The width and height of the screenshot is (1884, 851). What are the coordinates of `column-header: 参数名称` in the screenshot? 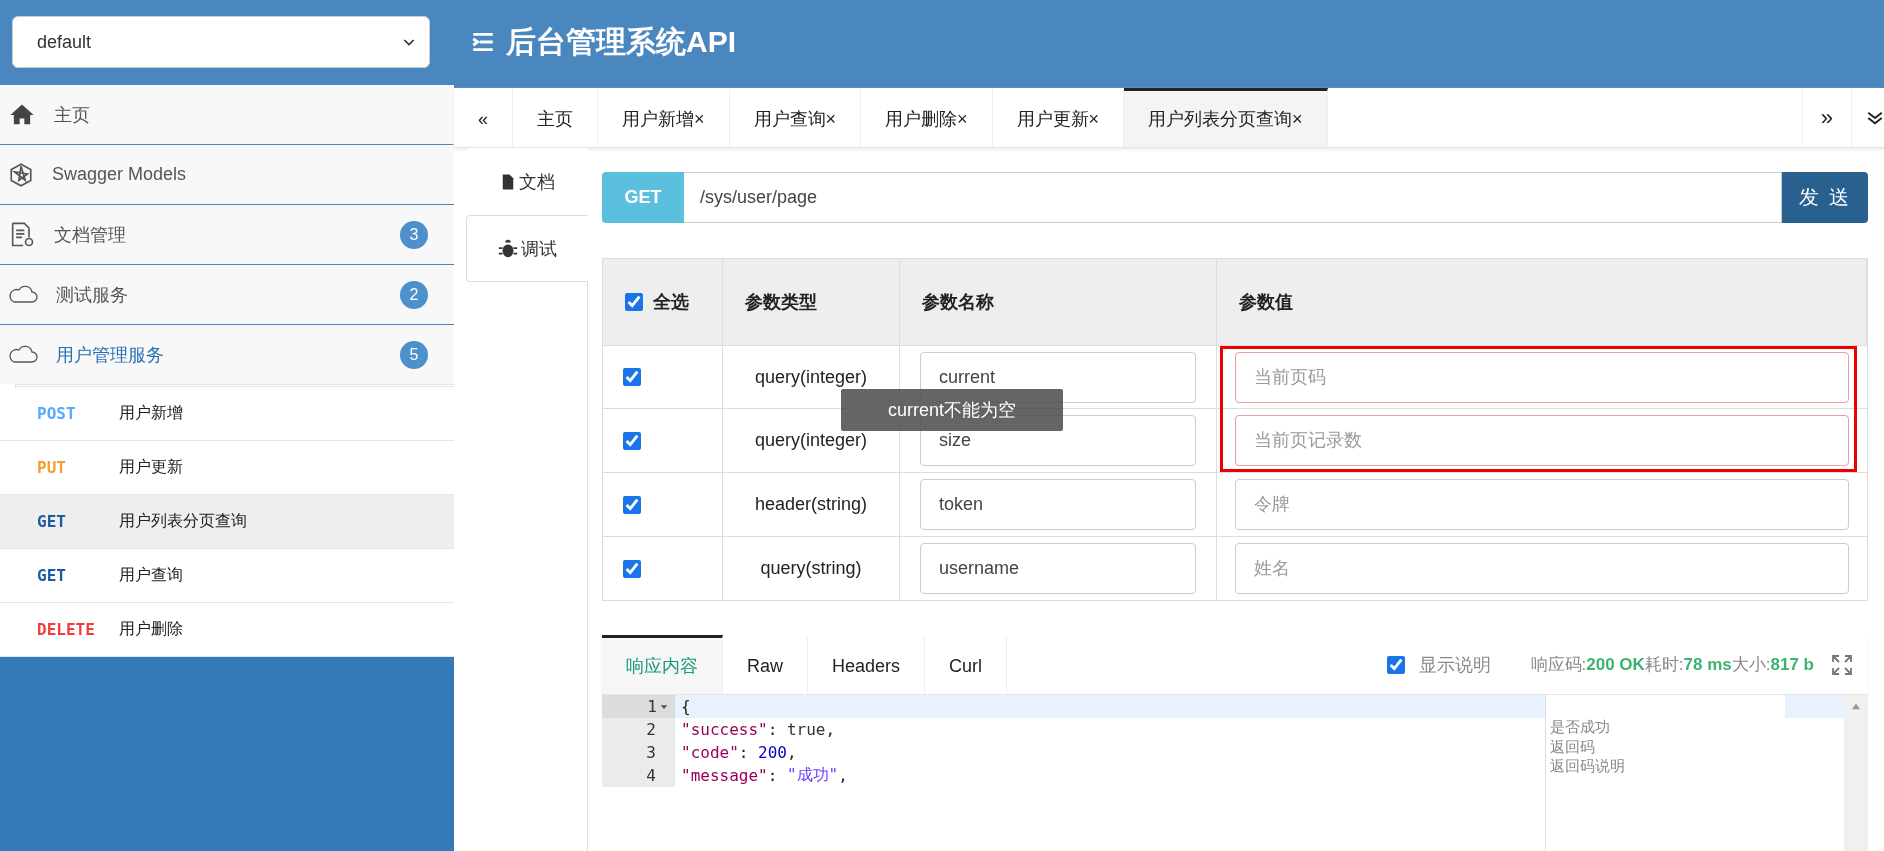 It's located at (1058, 302).